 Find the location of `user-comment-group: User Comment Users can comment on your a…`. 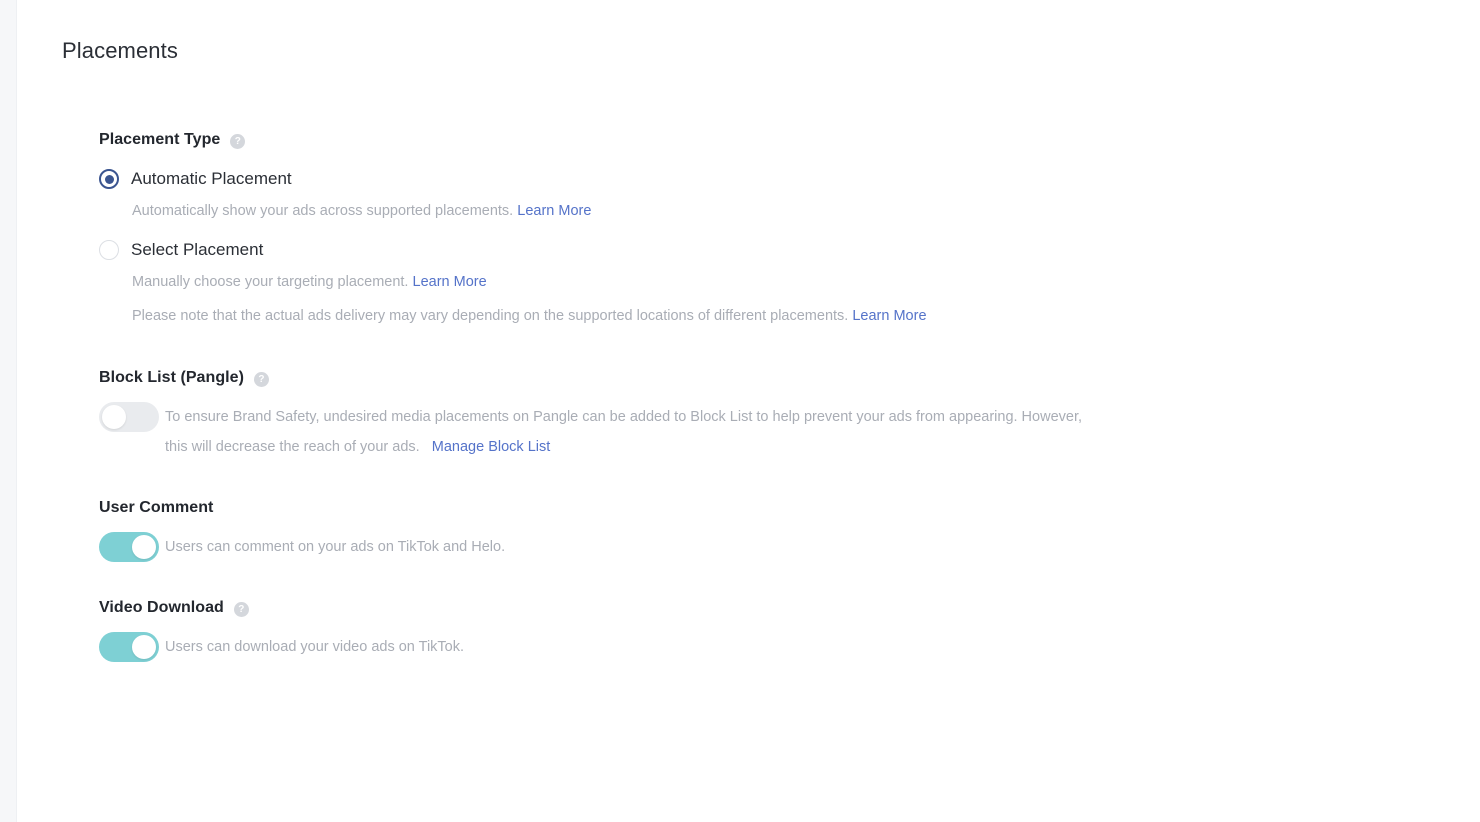

user-comment-group: User Comment Users can comment on your a… is located at coordinates (779, 530).